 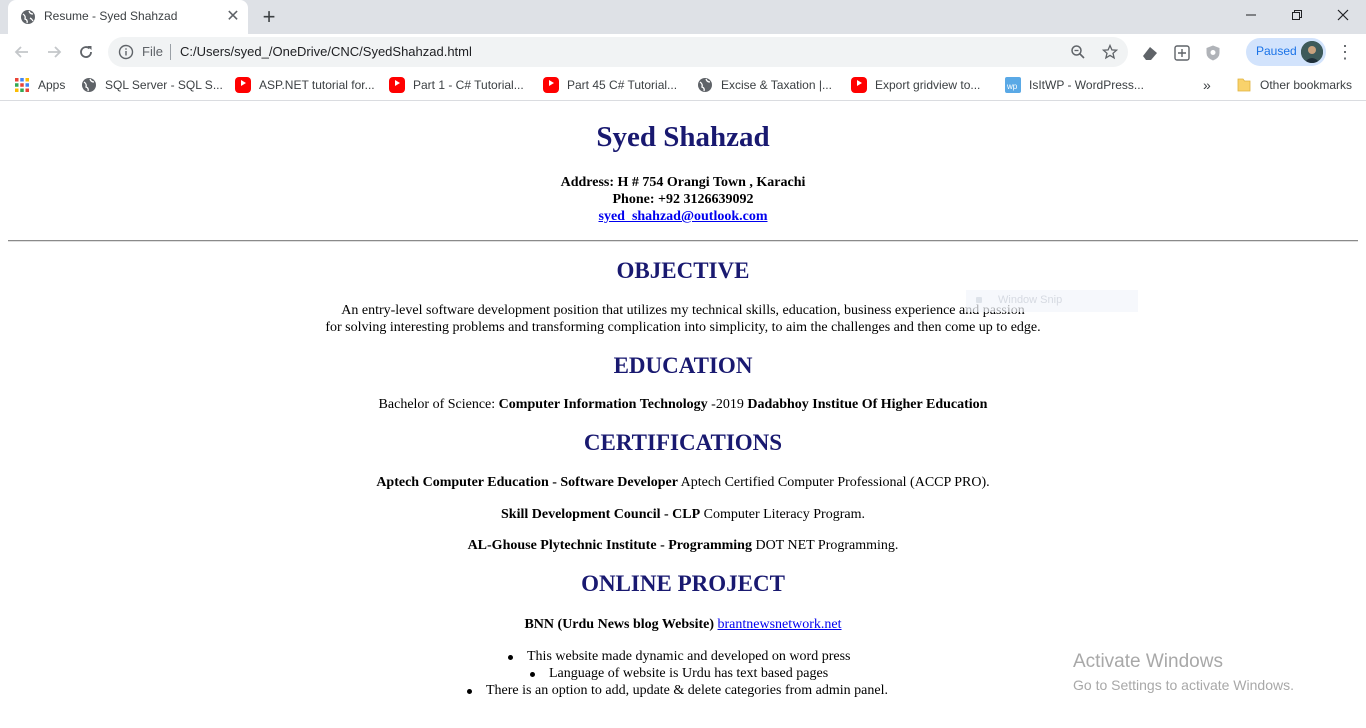 What do you see at coordinates (621, 624) in the screenshot?
I see `project-title: BNN (Urdu News blog Website)` at bounding box center [621, 624].